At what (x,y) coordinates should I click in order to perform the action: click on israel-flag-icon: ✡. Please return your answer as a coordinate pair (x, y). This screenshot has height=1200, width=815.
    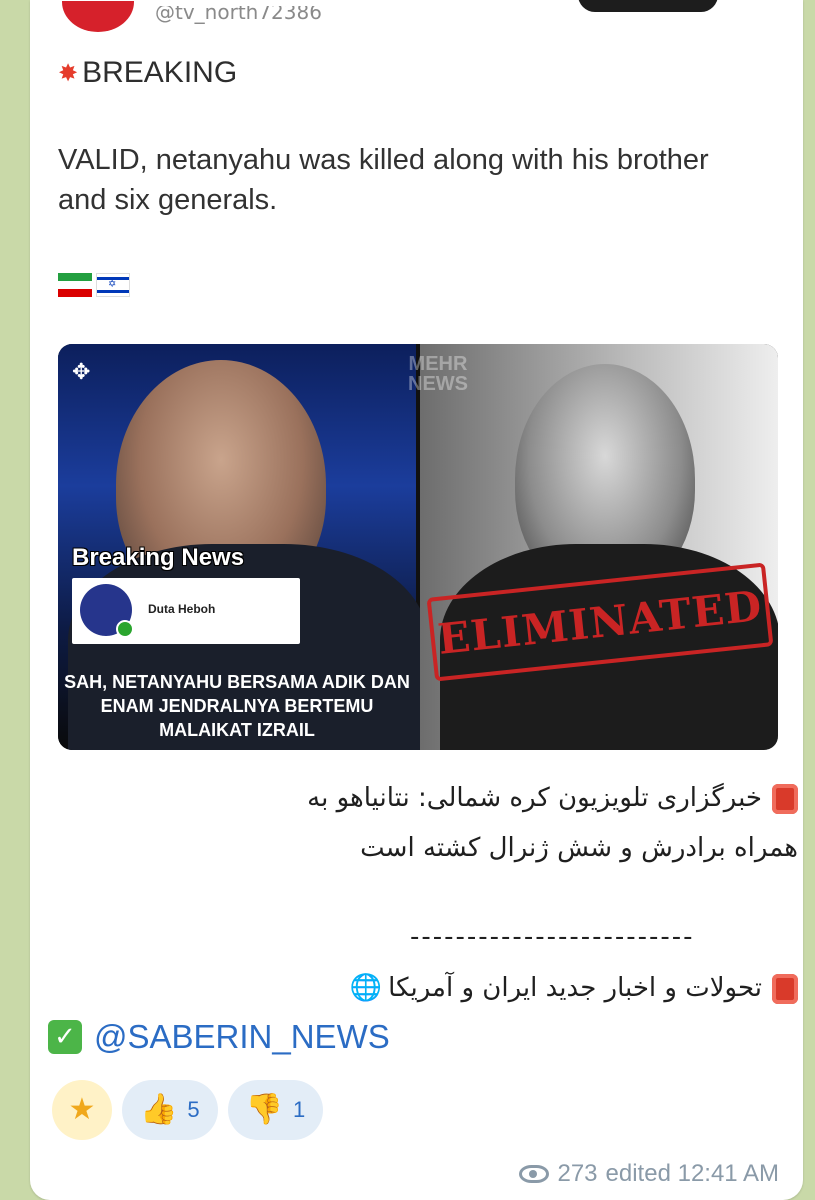
    Looking at the image, I should click on (113, 285).